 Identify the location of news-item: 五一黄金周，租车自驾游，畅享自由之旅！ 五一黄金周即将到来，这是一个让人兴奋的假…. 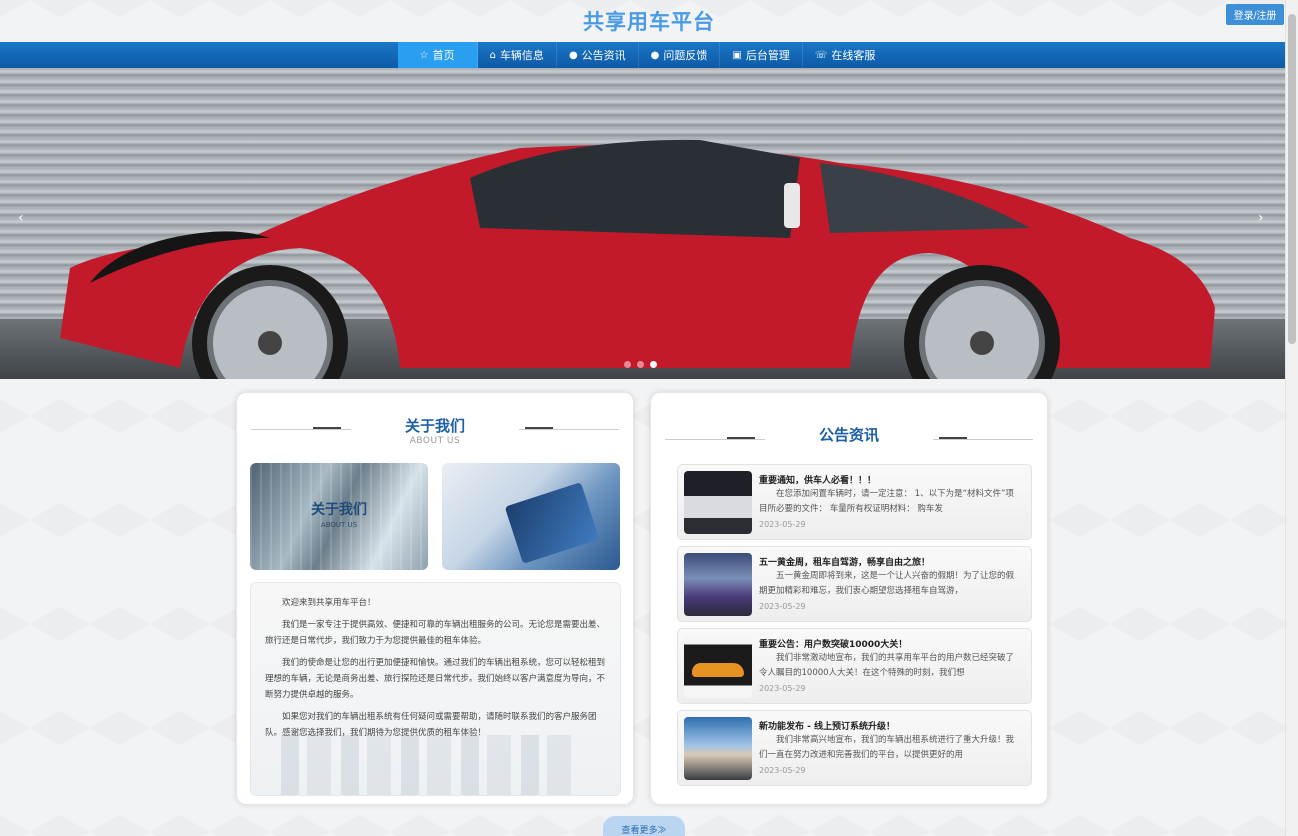
(854, 584).